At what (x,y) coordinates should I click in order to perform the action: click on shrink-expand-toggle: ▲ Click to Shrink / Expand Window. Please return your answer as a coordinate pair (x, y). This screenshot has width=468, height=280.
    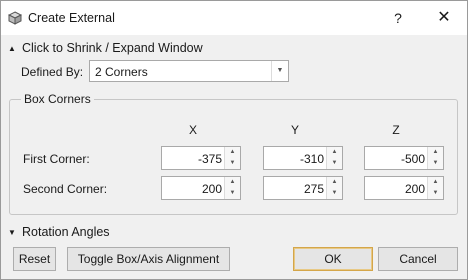
    Looking at the image, I should click on (105, 48).